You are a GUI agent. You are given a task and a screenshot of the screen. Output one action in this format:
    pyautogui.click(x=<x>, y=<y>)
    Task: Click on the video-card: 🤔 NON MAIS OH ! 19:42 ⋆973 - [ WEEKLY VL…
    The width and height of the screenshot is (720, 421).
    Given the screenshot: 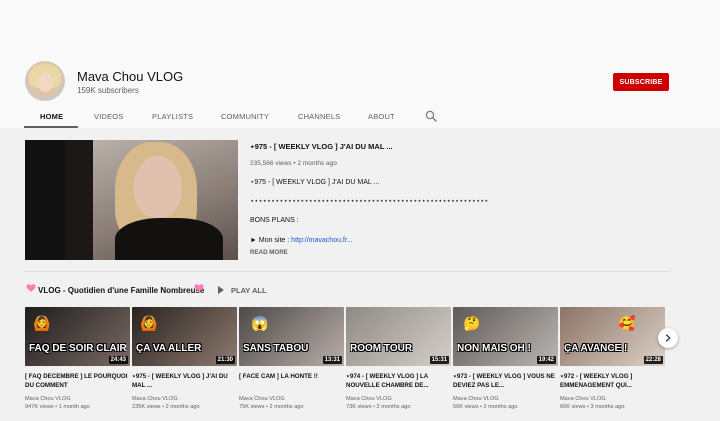 What is the action you would take?
    pyautogui.click(x=505, y=362)
    